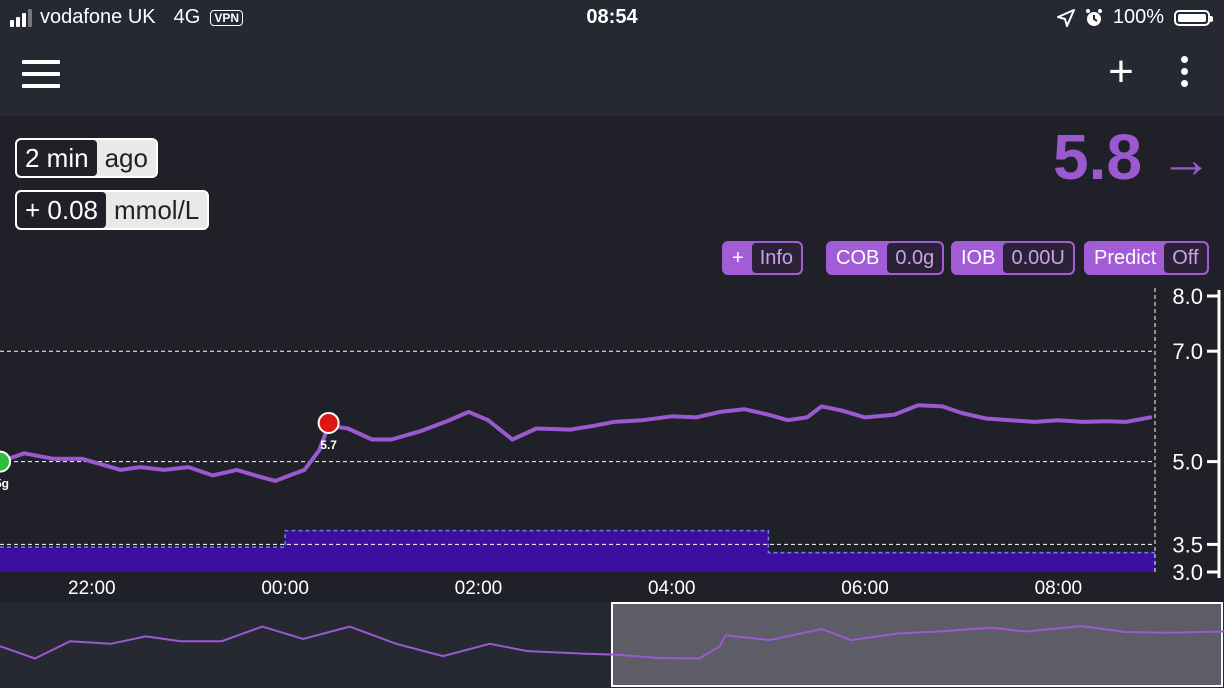 The image size is (1224, 688). Describe the element at coordinates (1097, 157) in the screenshot. I see `current-glucose-value: 5.8` at that location.